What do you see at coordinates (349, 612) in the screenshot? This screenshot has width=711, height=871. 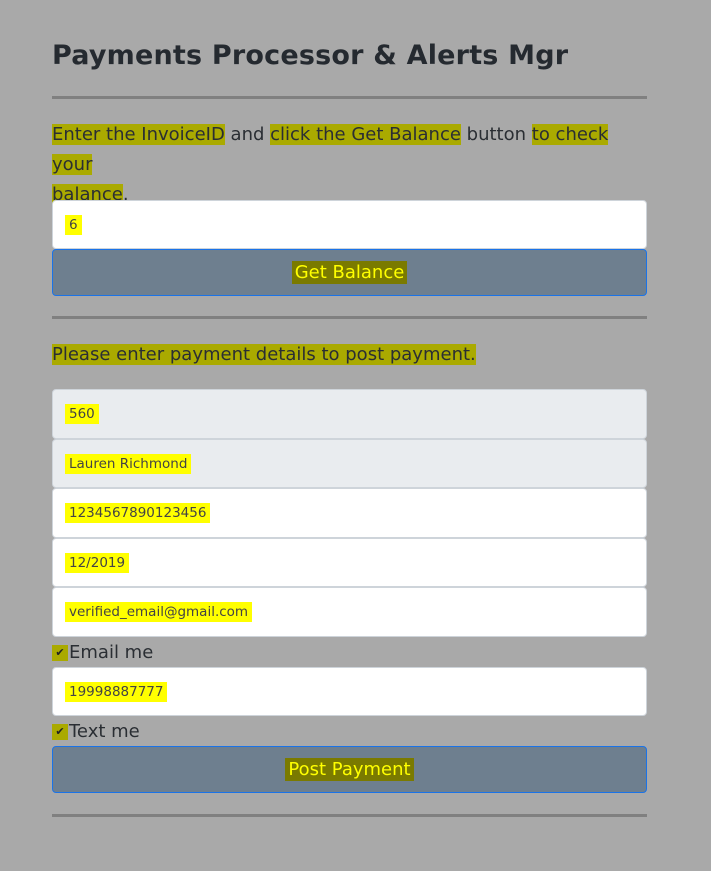 I see `email-field: verified_email@gmail.com` at bounding box center [349, 612].